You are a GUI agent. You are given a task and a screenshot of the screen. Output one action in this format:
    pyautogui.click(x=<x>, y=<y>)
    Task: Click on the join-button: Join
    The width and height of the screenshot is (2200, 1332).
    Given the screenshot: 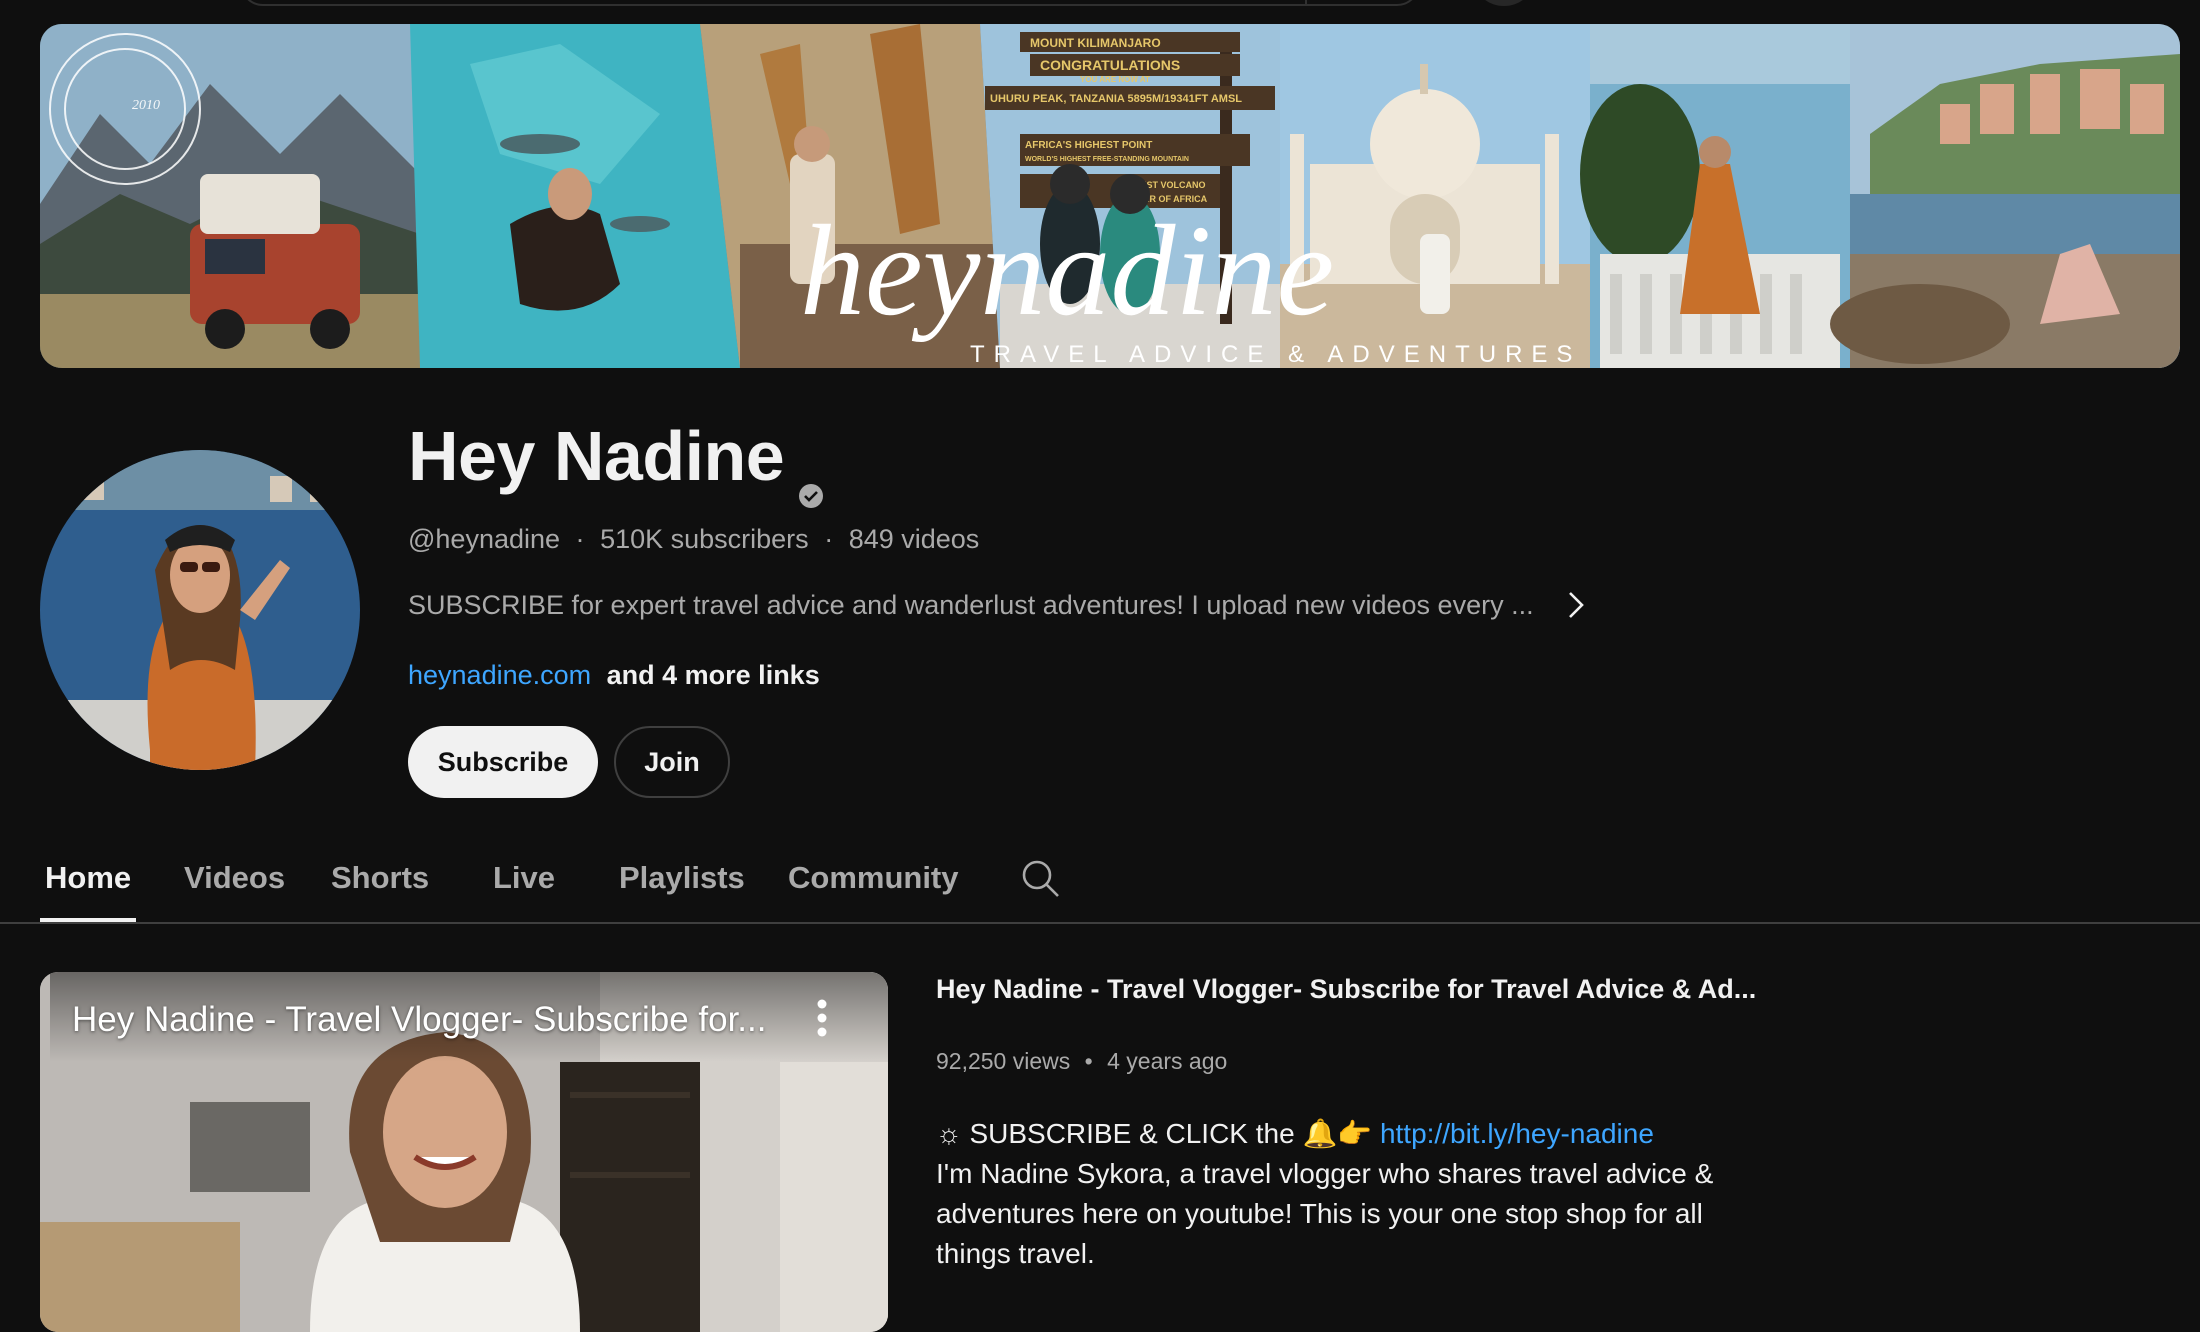 What is the action you would take?
    pyautogui.click(x=672, y=762)
    